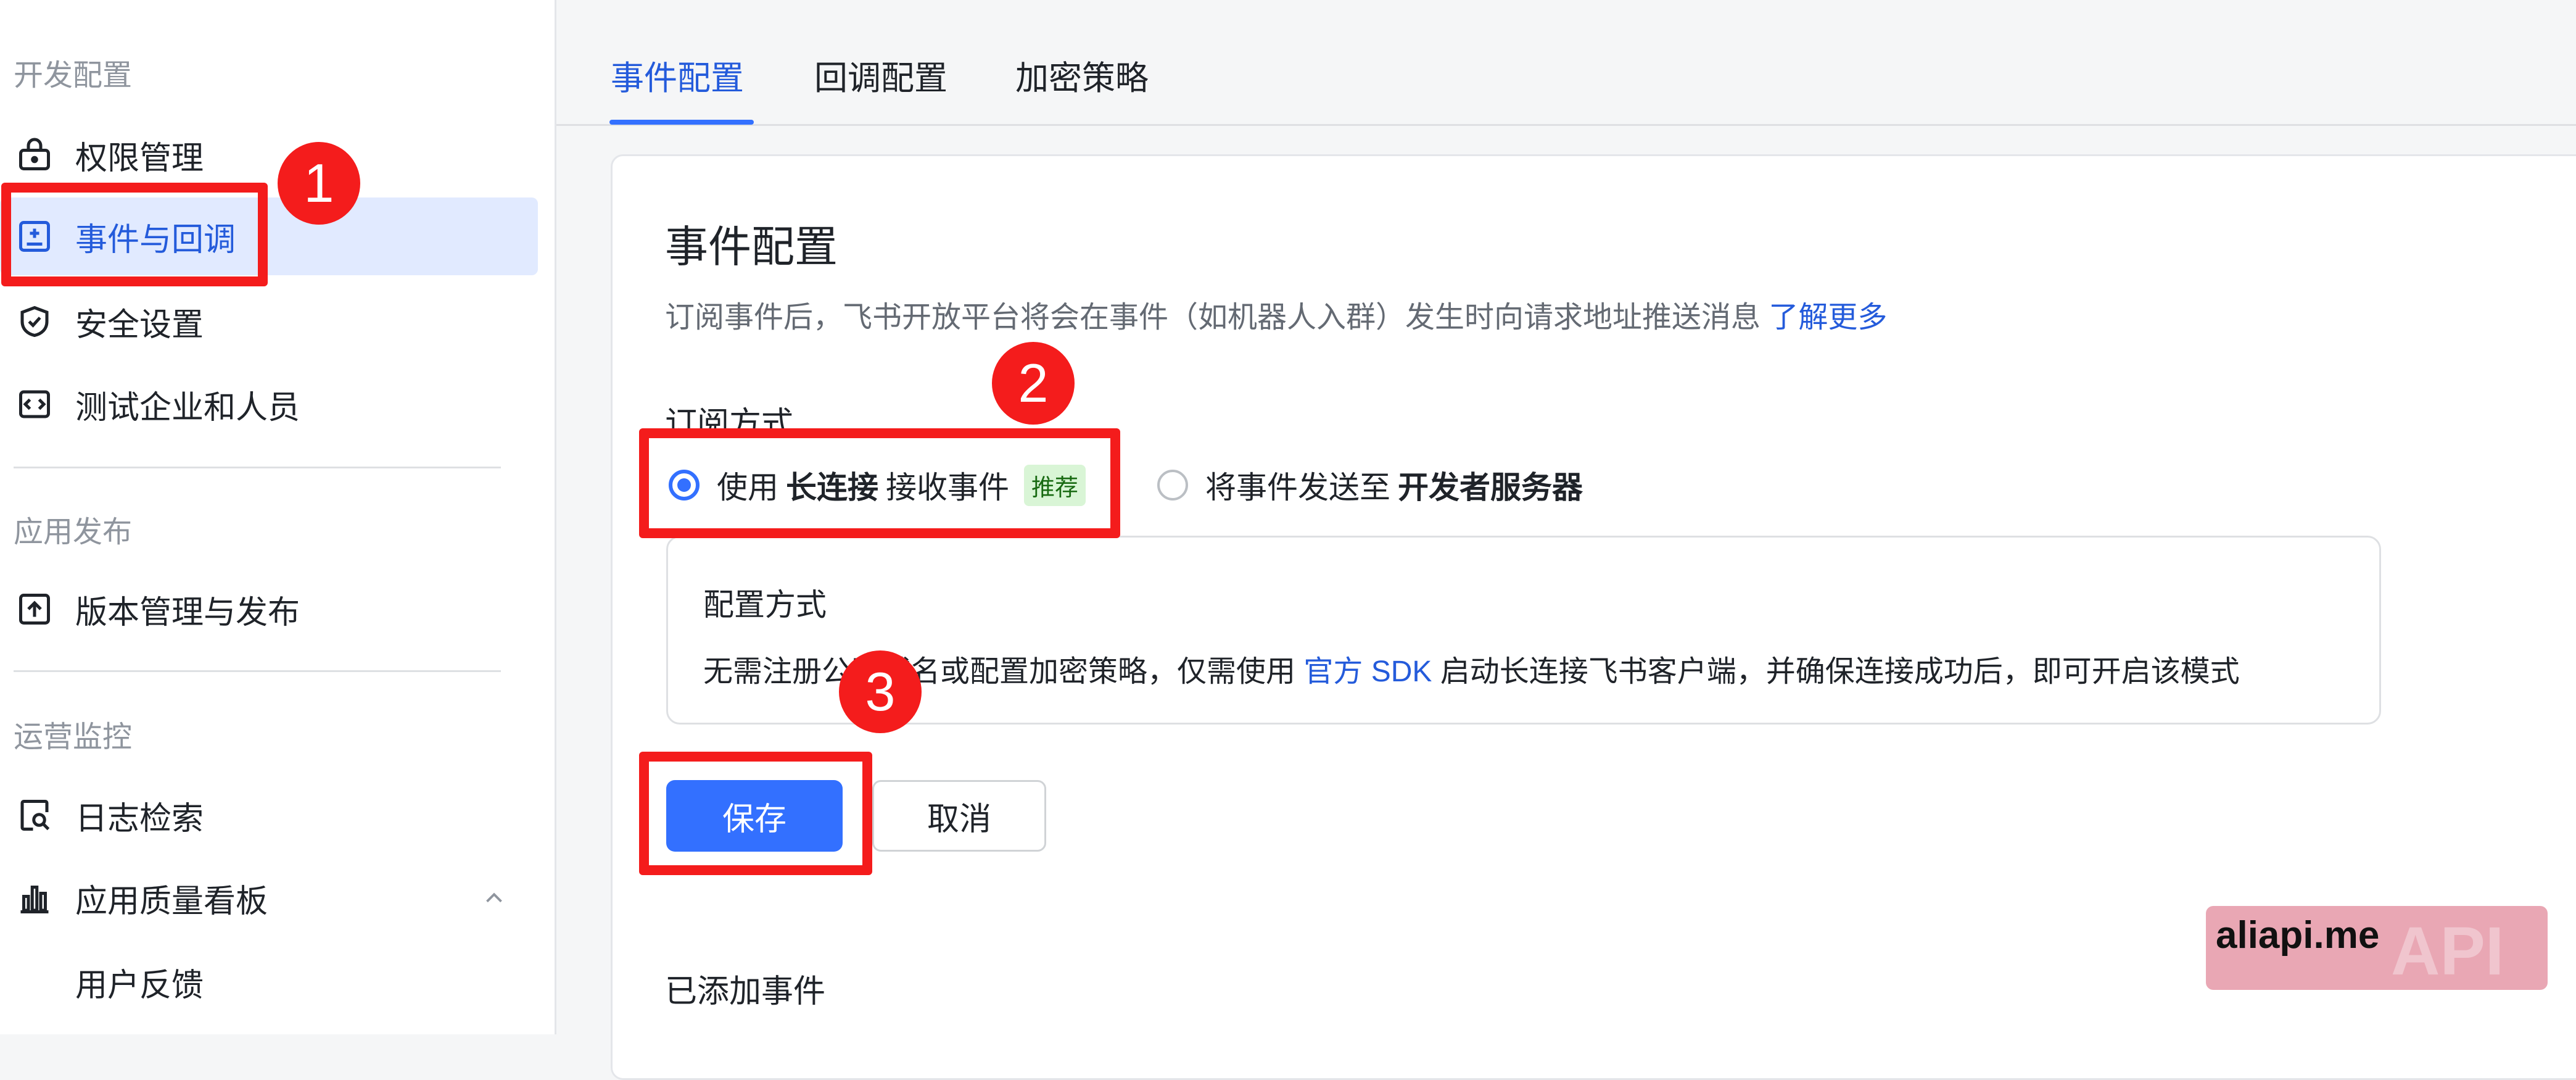 This screenshot has width=2576, height=1080. I want to click on option-text-bold: 开发者服务器, so click(1490, 487).